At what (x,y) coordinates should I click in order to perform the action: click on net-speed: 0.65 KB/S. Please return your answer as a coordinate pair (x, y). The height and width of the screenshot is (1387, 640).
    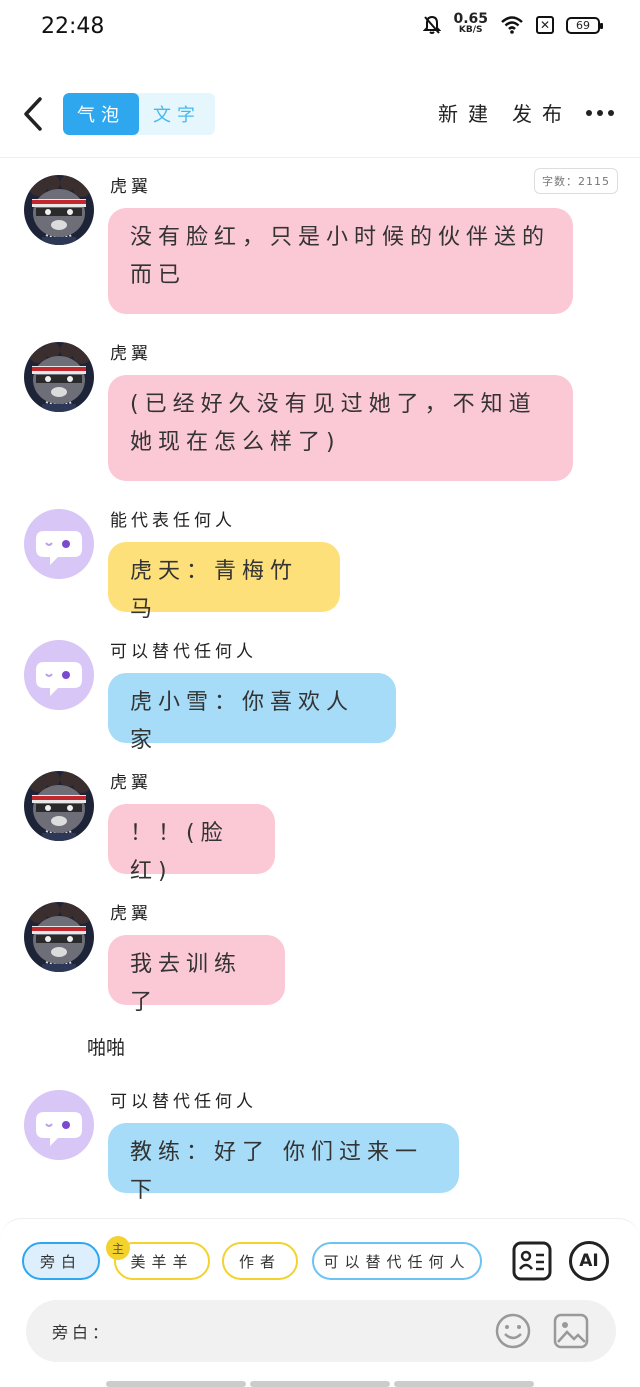
    Looking at the image, I should click on (470, 23).